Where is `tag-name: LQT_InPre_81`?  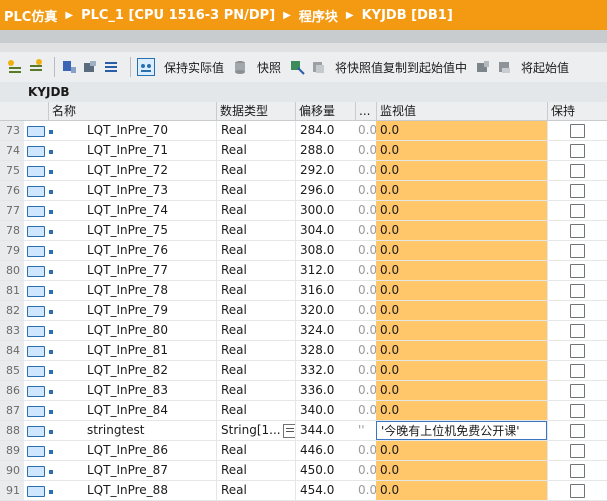 tag-name: LQT_InPre_81 is located at coordinates (151, 350).